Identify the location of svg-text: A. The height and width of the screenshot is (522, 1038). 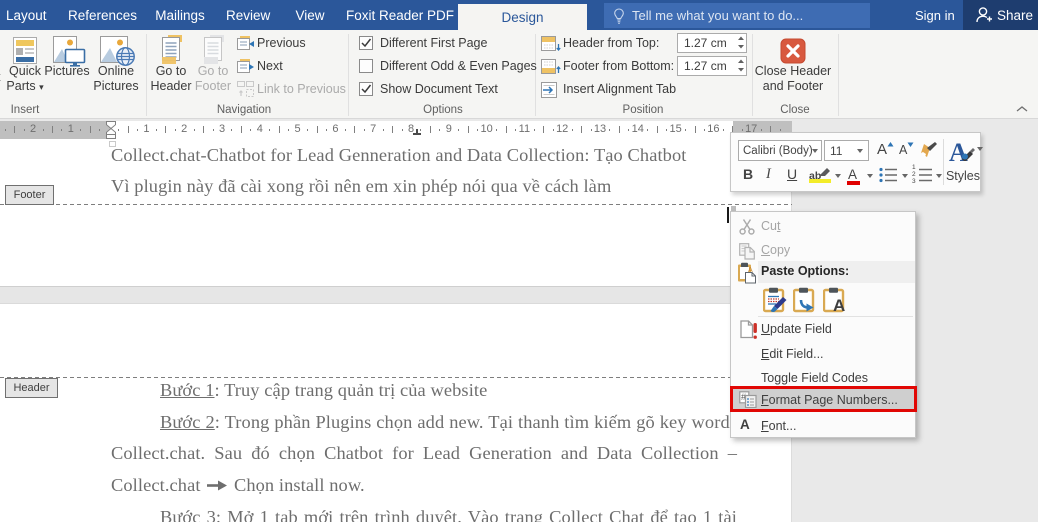
(839, 304).